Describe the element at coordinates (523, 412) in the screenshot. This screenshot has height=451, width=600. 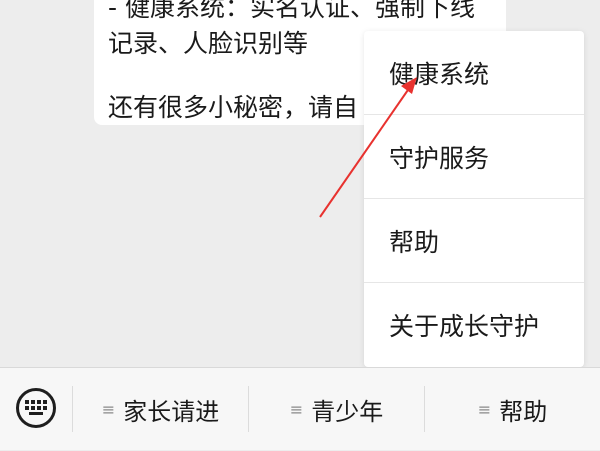
I see `tab-label: 帮助` at that location.